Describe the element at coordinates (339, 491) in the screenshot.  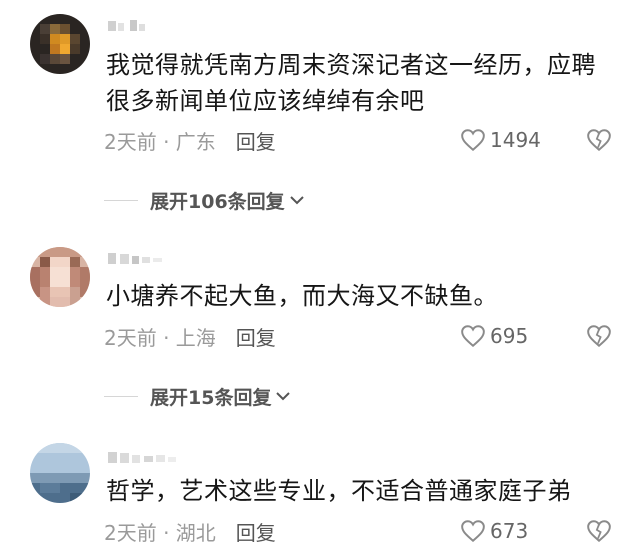
I see `comment-text: 哲学，艺术这些专业，不适合普通家庭子弟` at that location.